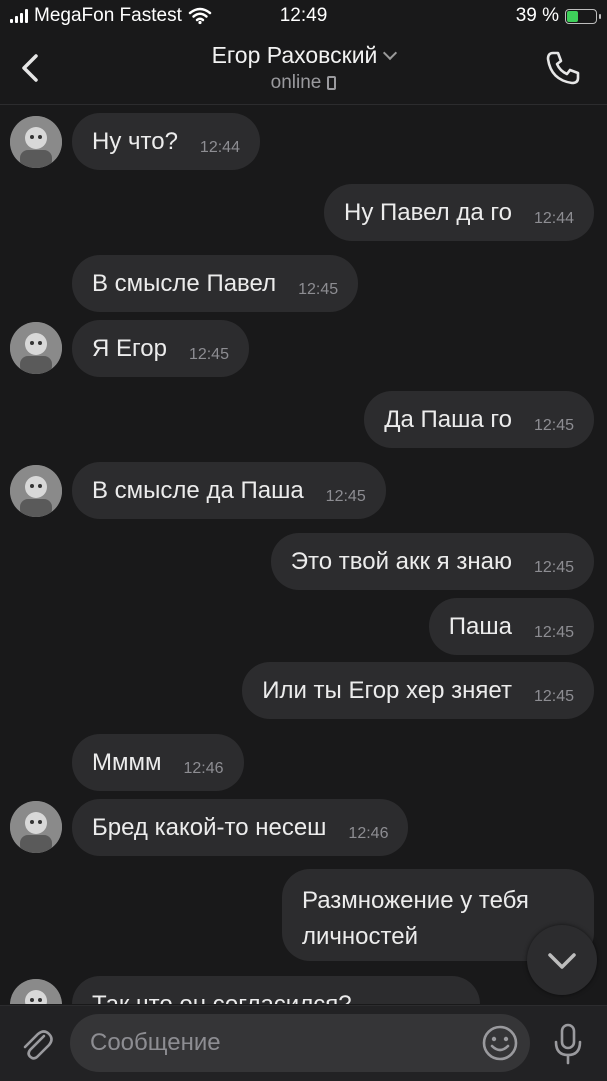  Describe the element at coordinates (296, 82) in the screenshot. I see `contact-status: online` at that location.